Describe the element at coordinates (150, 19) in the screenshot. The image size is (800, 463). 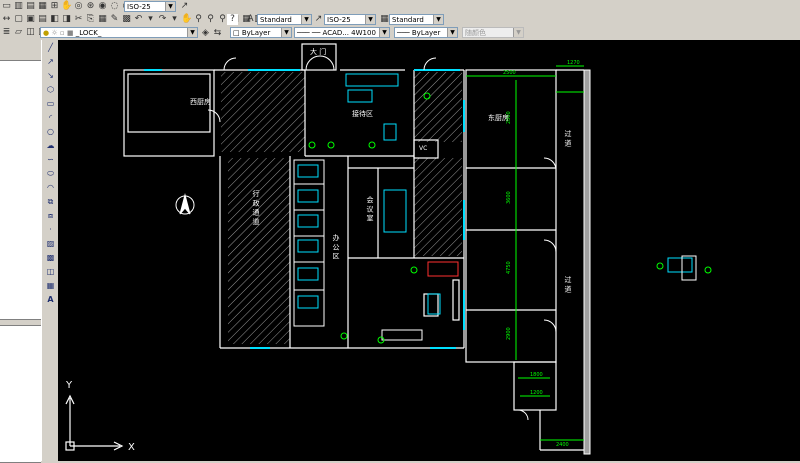
I see `undo-dd-icon: ▾` at that location.